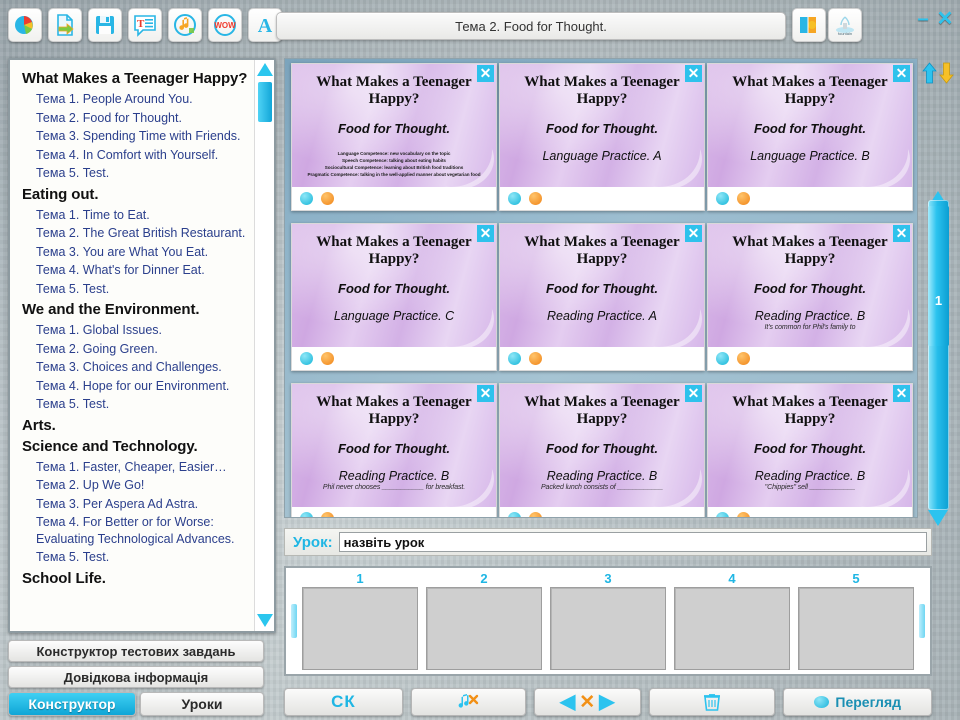 The height and width of the screenshot is (720, 960). I want to click on close-button: ✕, so click(945, 19).